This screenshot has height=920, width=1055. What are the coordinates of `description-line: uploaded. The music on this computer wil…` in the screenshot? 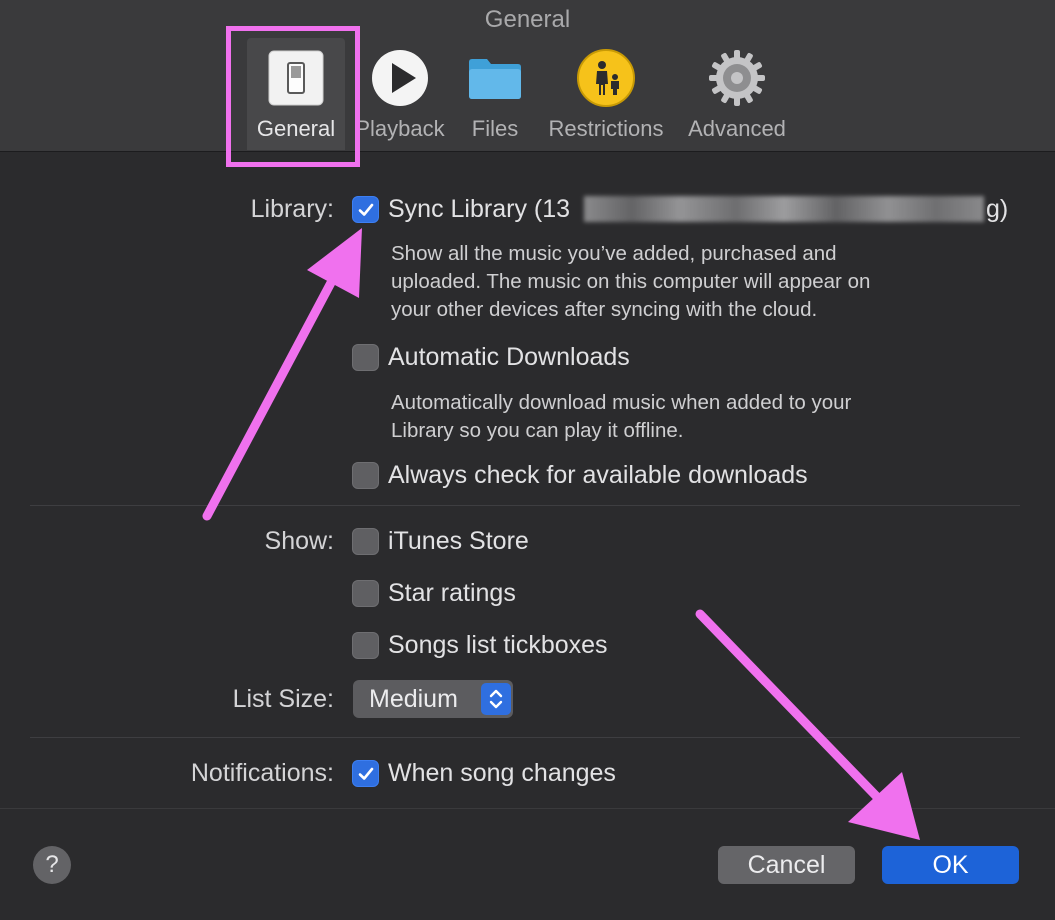 It's located at (631, 281).